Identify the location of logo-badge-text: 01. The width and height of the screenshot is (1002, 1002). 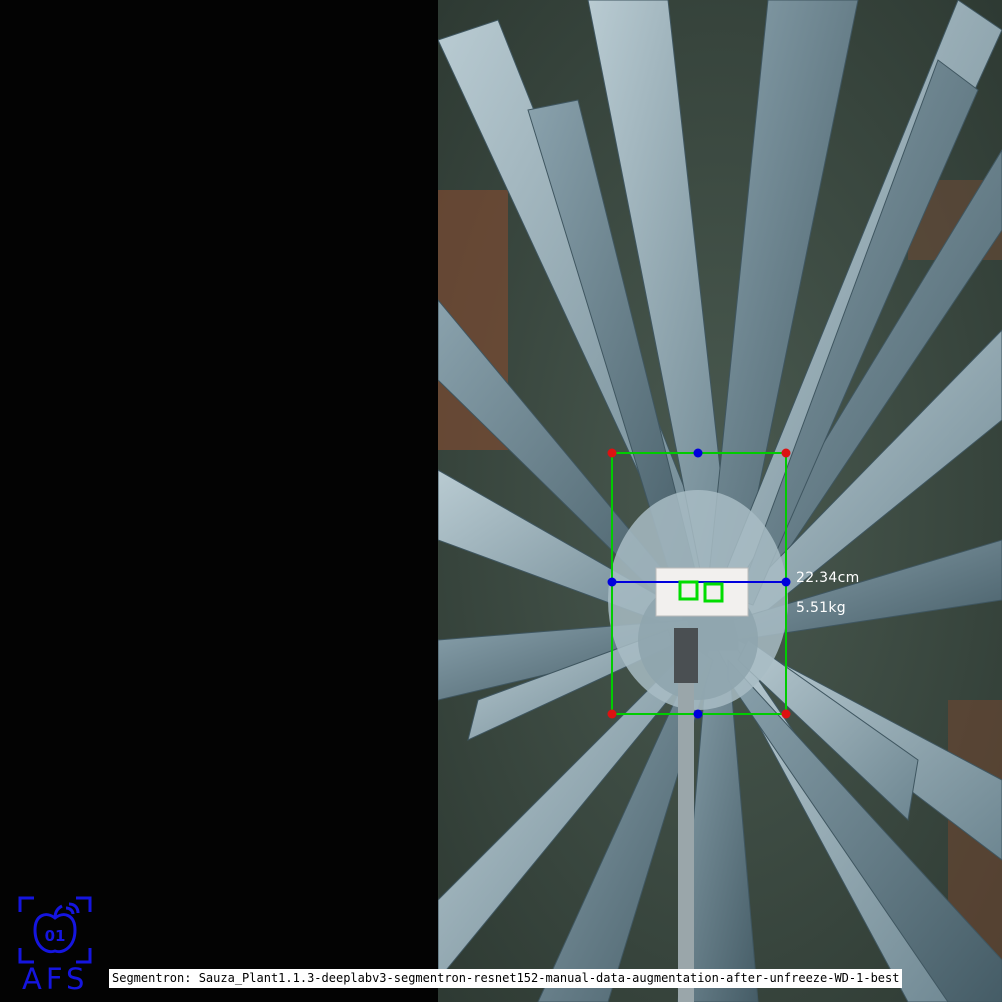
(55, 936).